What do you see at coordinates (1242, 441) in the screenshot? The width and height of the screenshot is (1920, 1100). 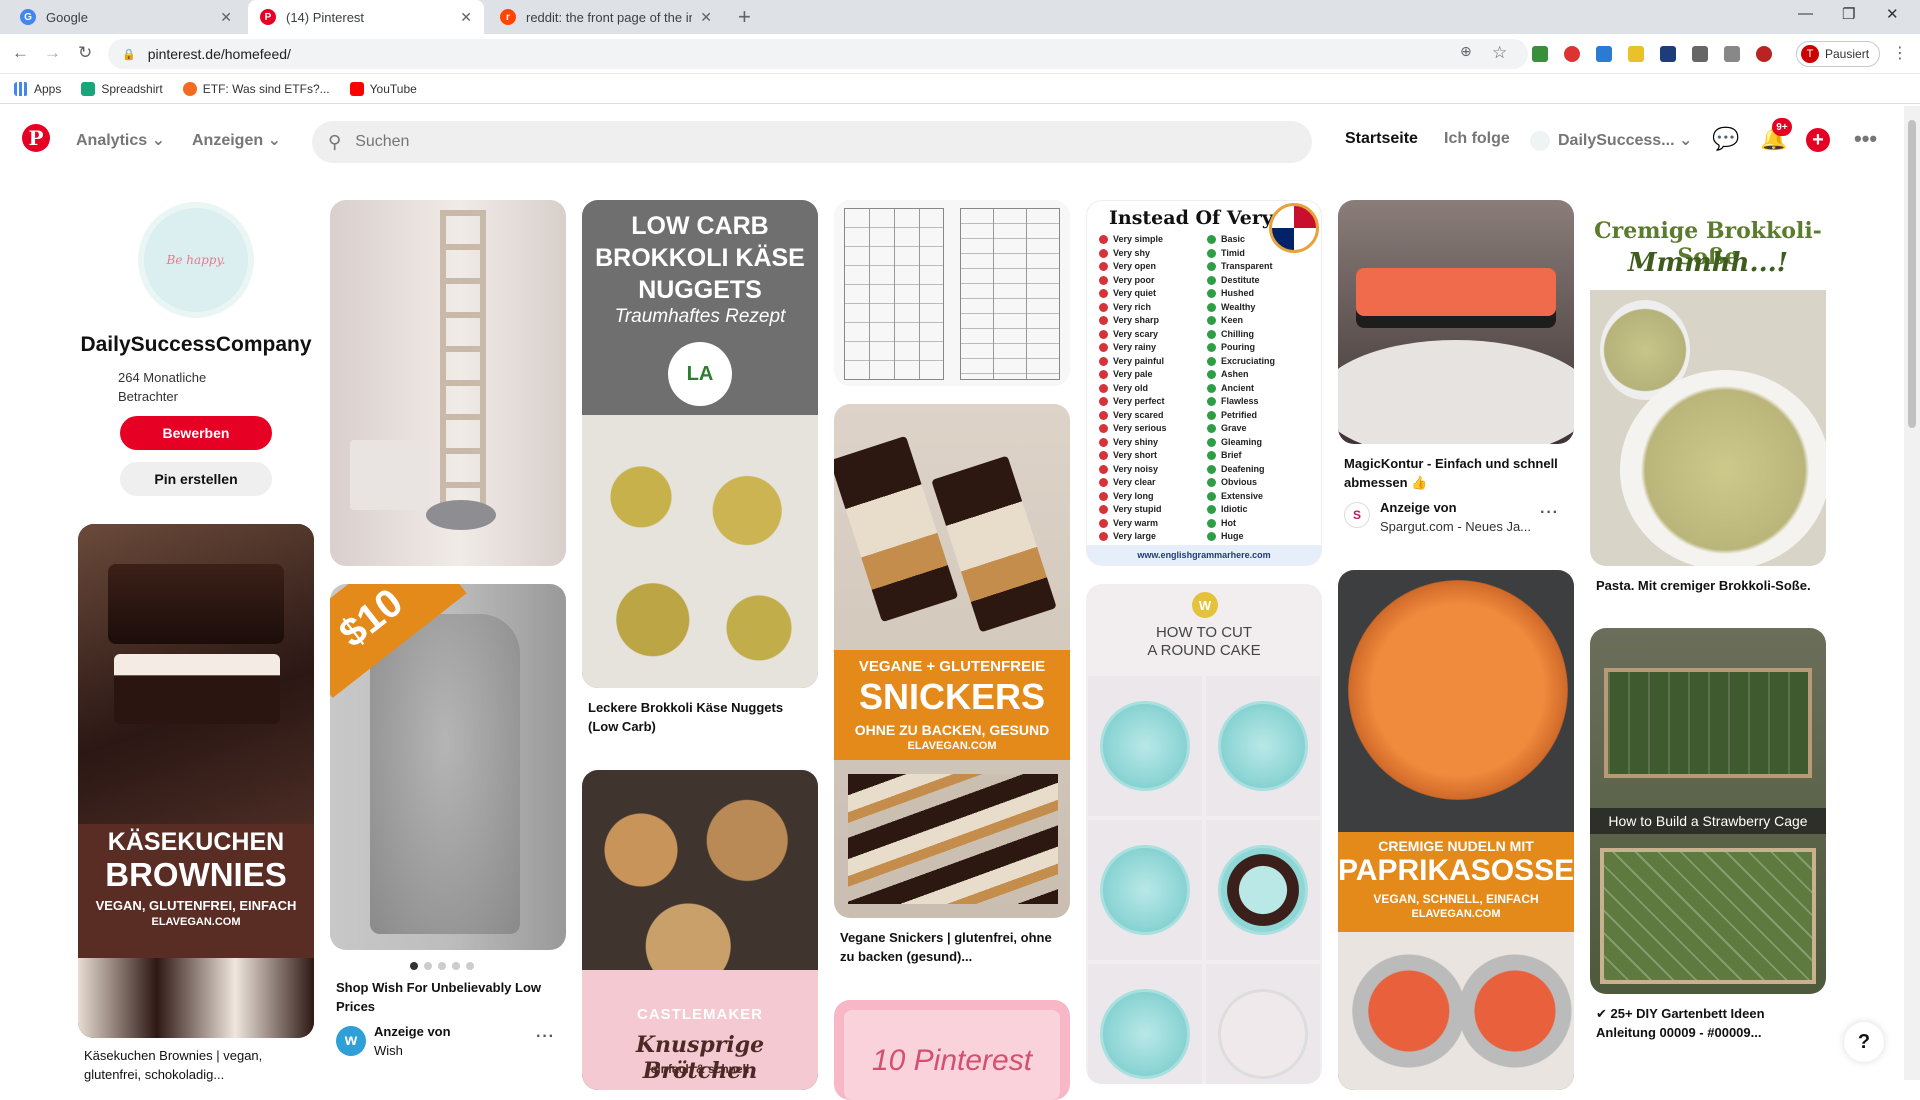 I see `word-text: Gleaming` at bounding box center [1242, 441].